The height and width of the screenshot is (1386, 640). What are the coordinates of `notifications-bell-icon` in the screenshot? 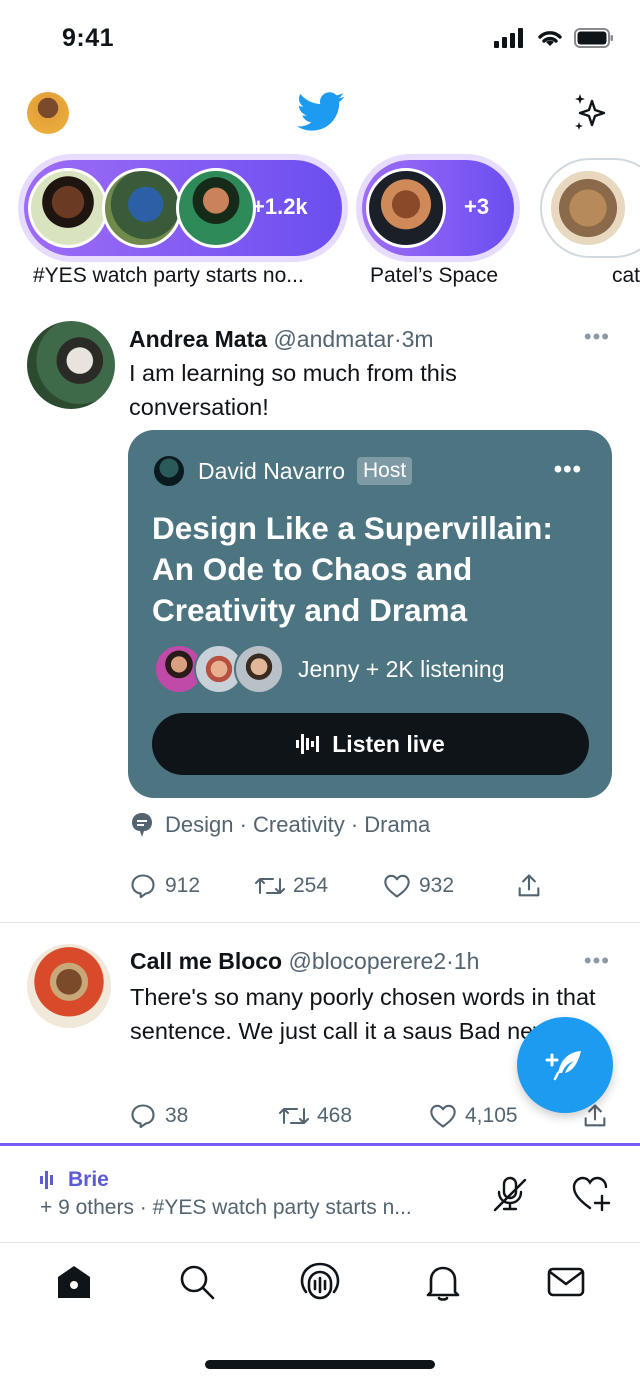 It's located at (443, 1282).